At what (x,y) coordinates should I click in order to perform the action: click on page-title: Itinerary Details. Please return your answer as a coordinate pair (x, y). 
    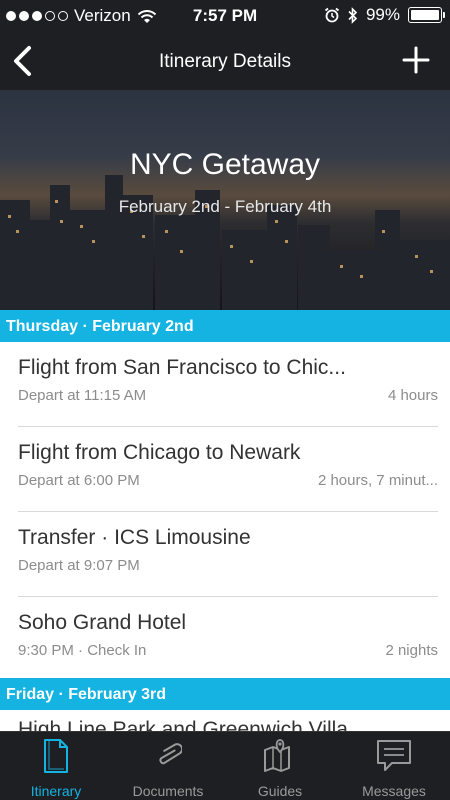
    Looking at the image, I should click on (225, 61).